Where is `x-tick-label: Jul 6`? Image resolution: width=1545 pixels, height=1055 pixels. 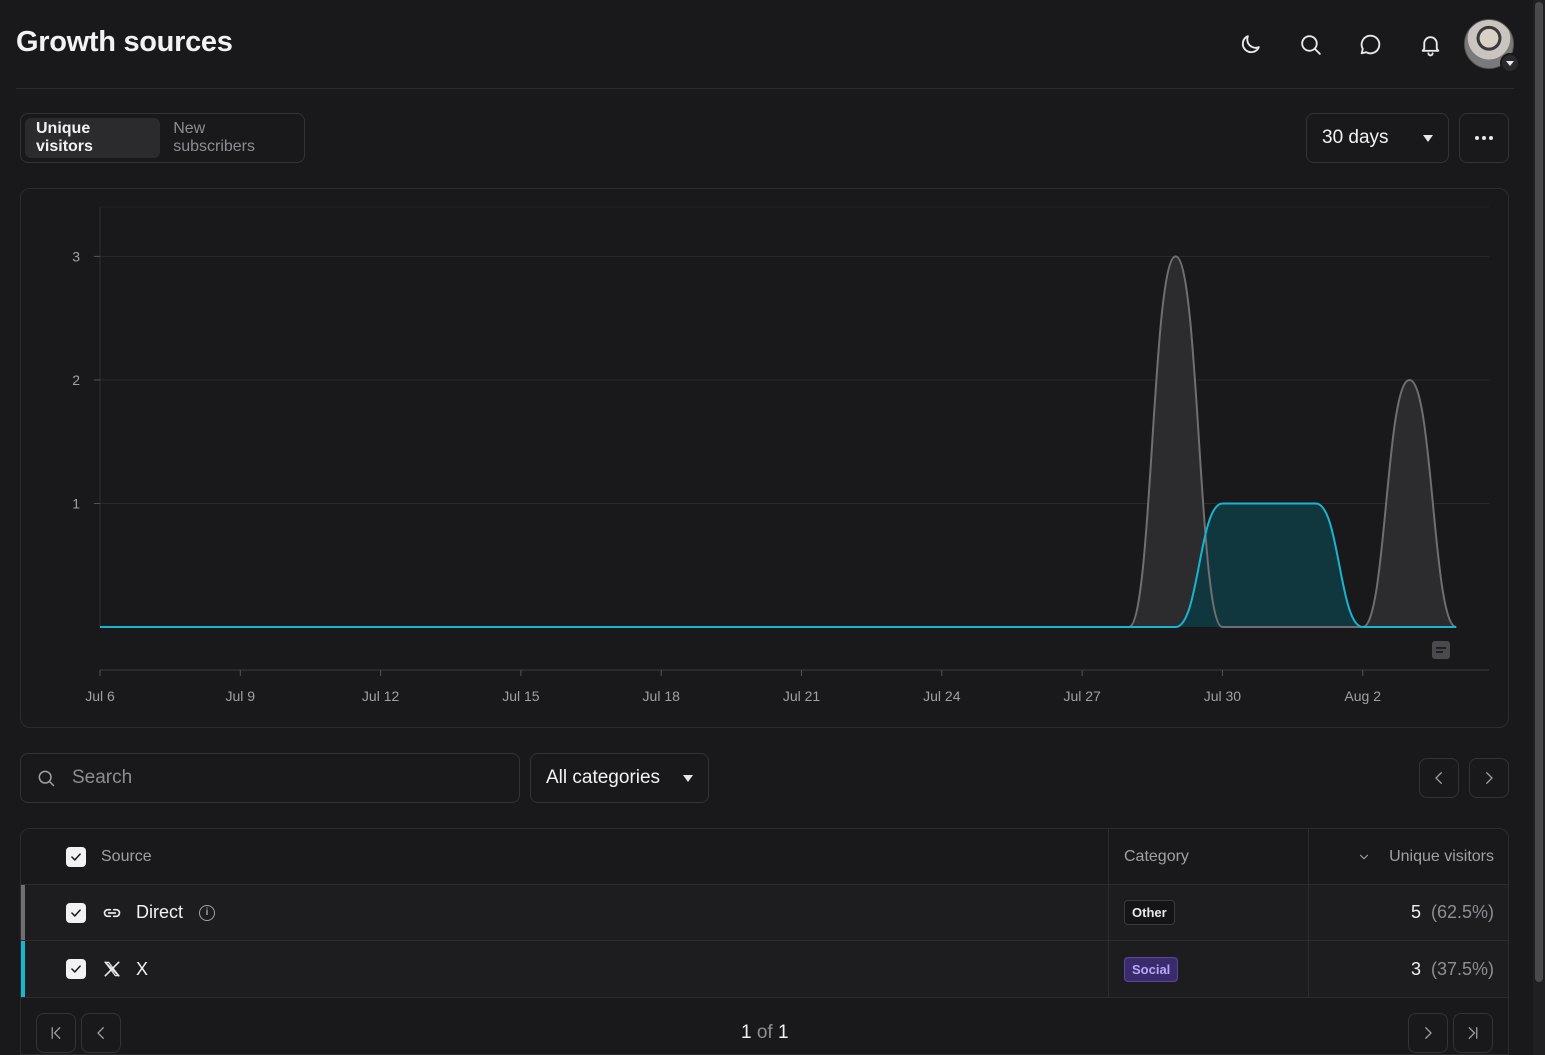
x-tick-label: Jul 6 is located at coordinates (100, 696).